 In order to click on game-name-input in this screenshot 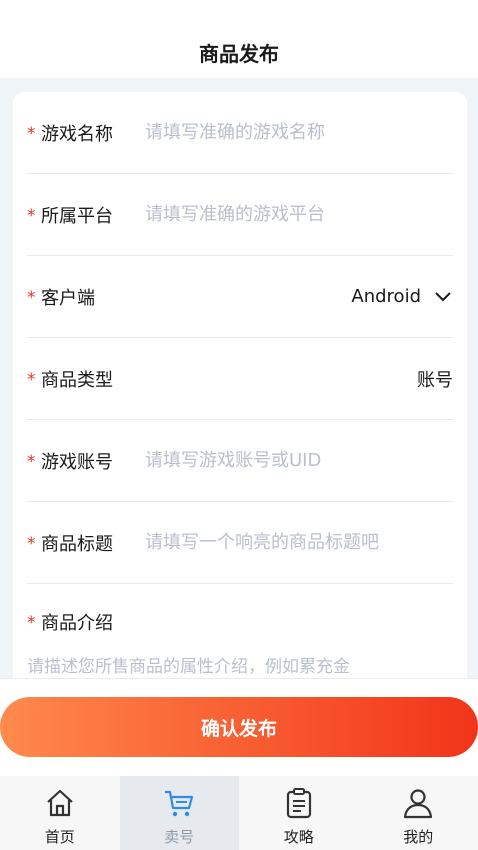, I will do `click(299, 132)`.